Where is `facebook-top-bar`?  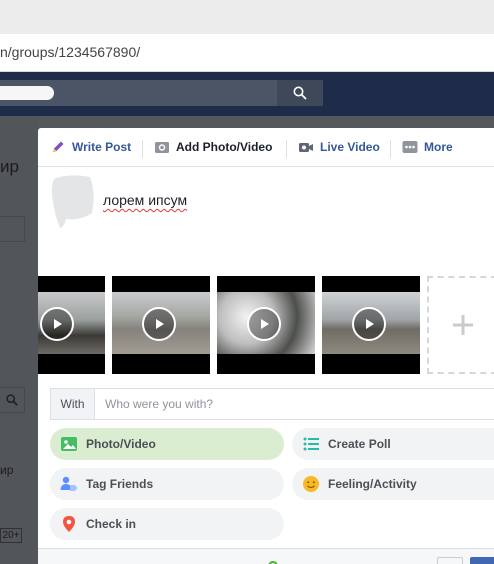 facebook-top-bar is located at coordinates (247, 94).